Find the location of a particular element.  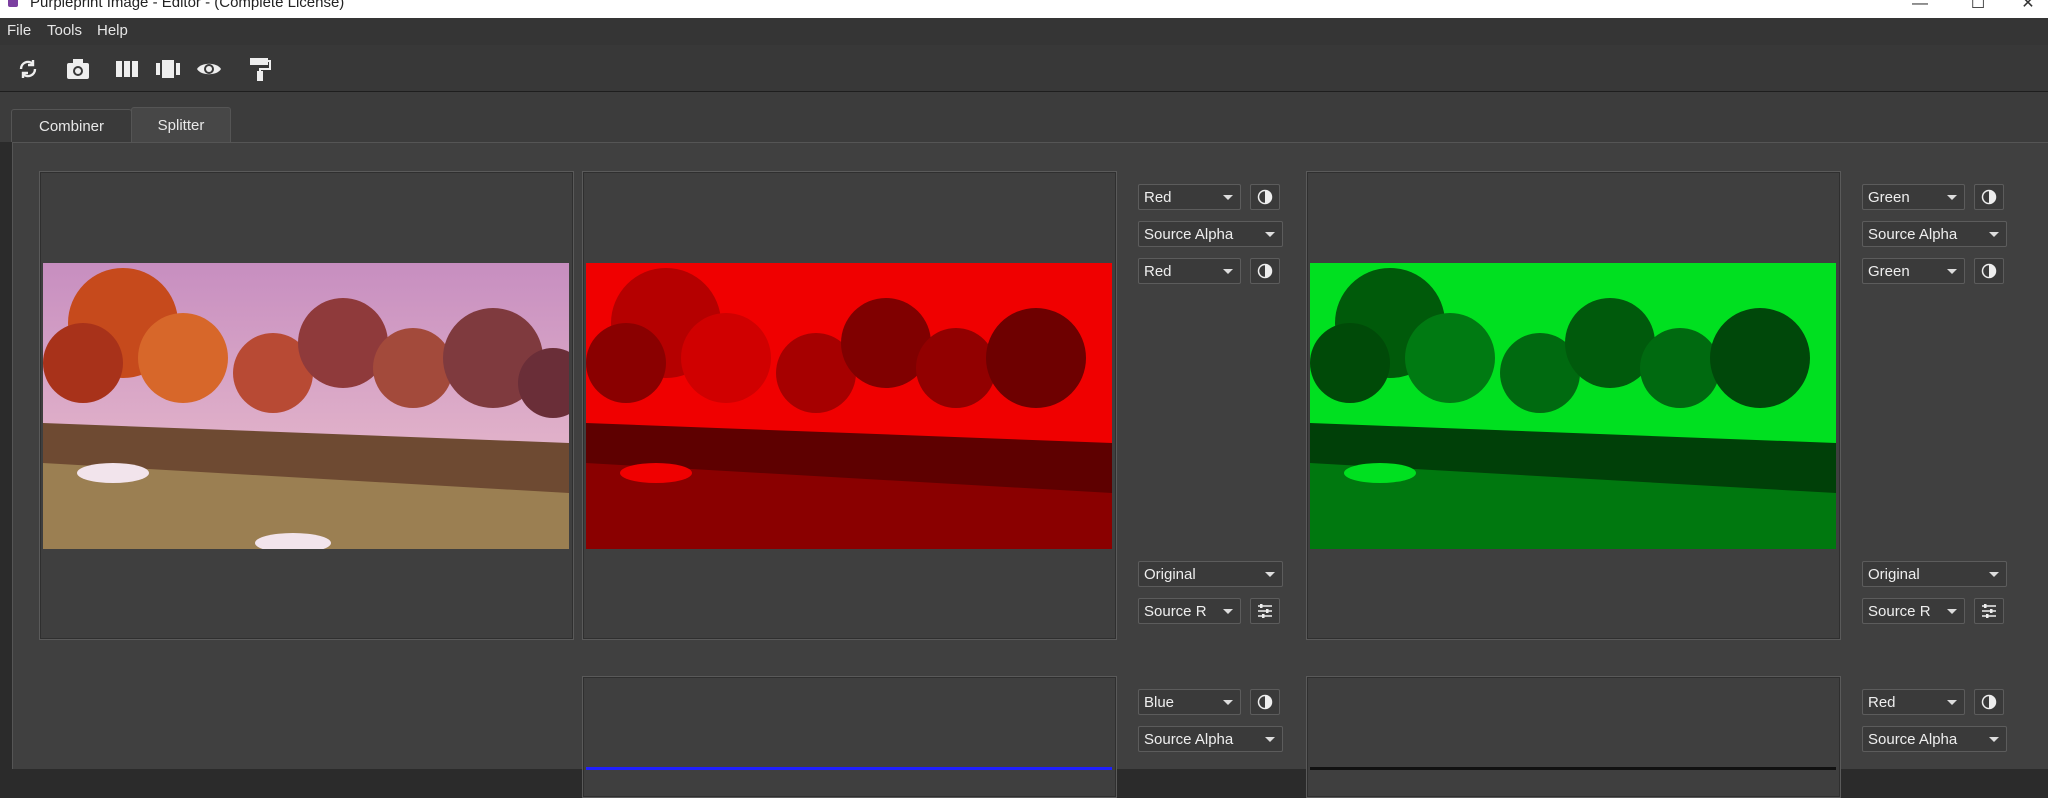

alpha-invert-button is located at coordinates (1989, 702).